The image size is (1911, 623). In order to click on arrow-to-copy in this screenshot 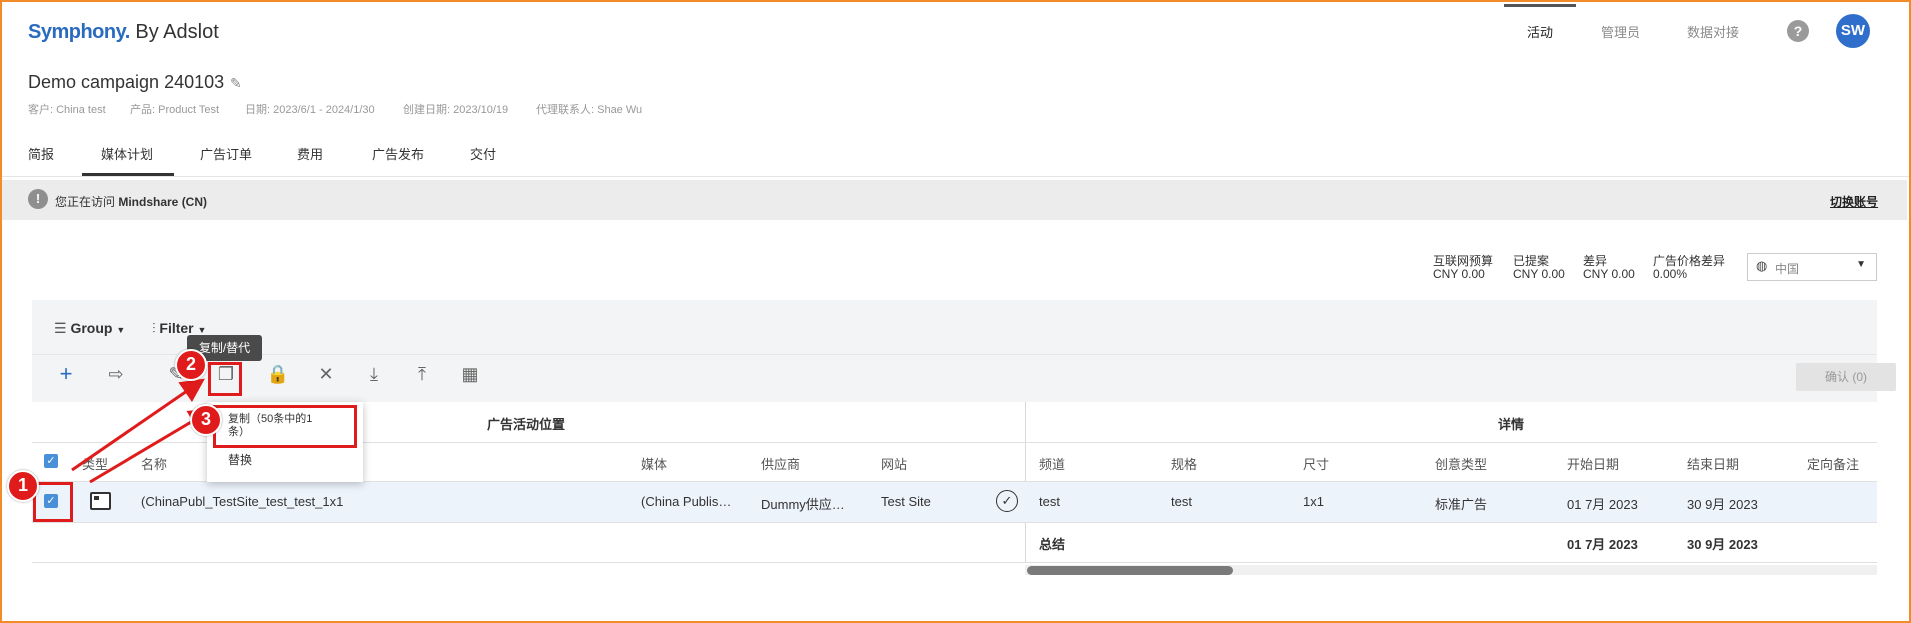, I will do `click(138, 425)`.